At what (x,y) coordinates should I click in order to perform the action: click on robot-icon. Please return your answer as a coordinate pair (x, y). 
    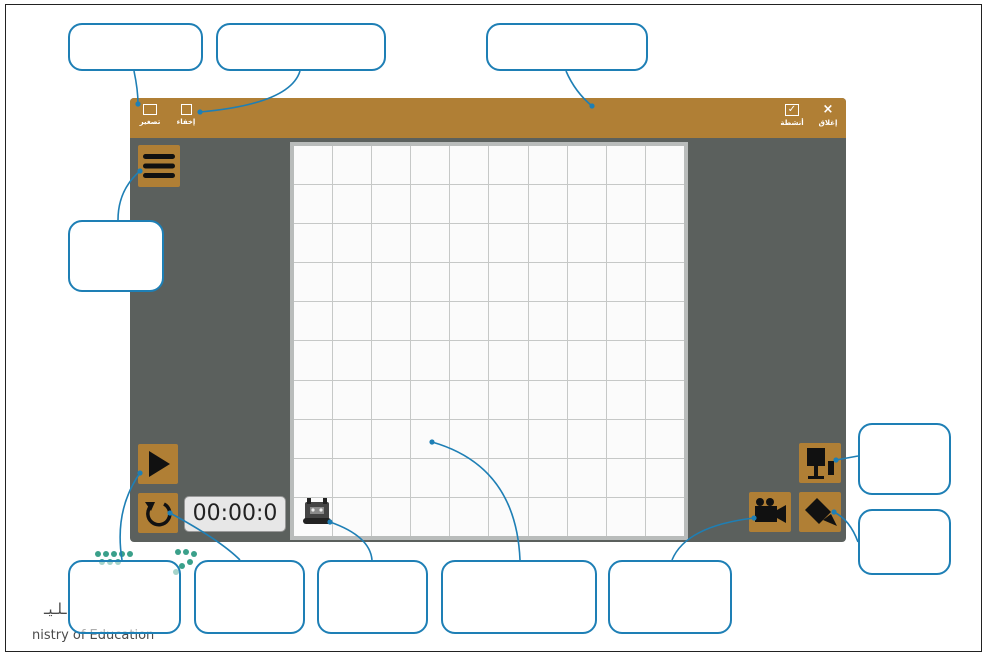
    Looking at the image, I should click on (317, 512).